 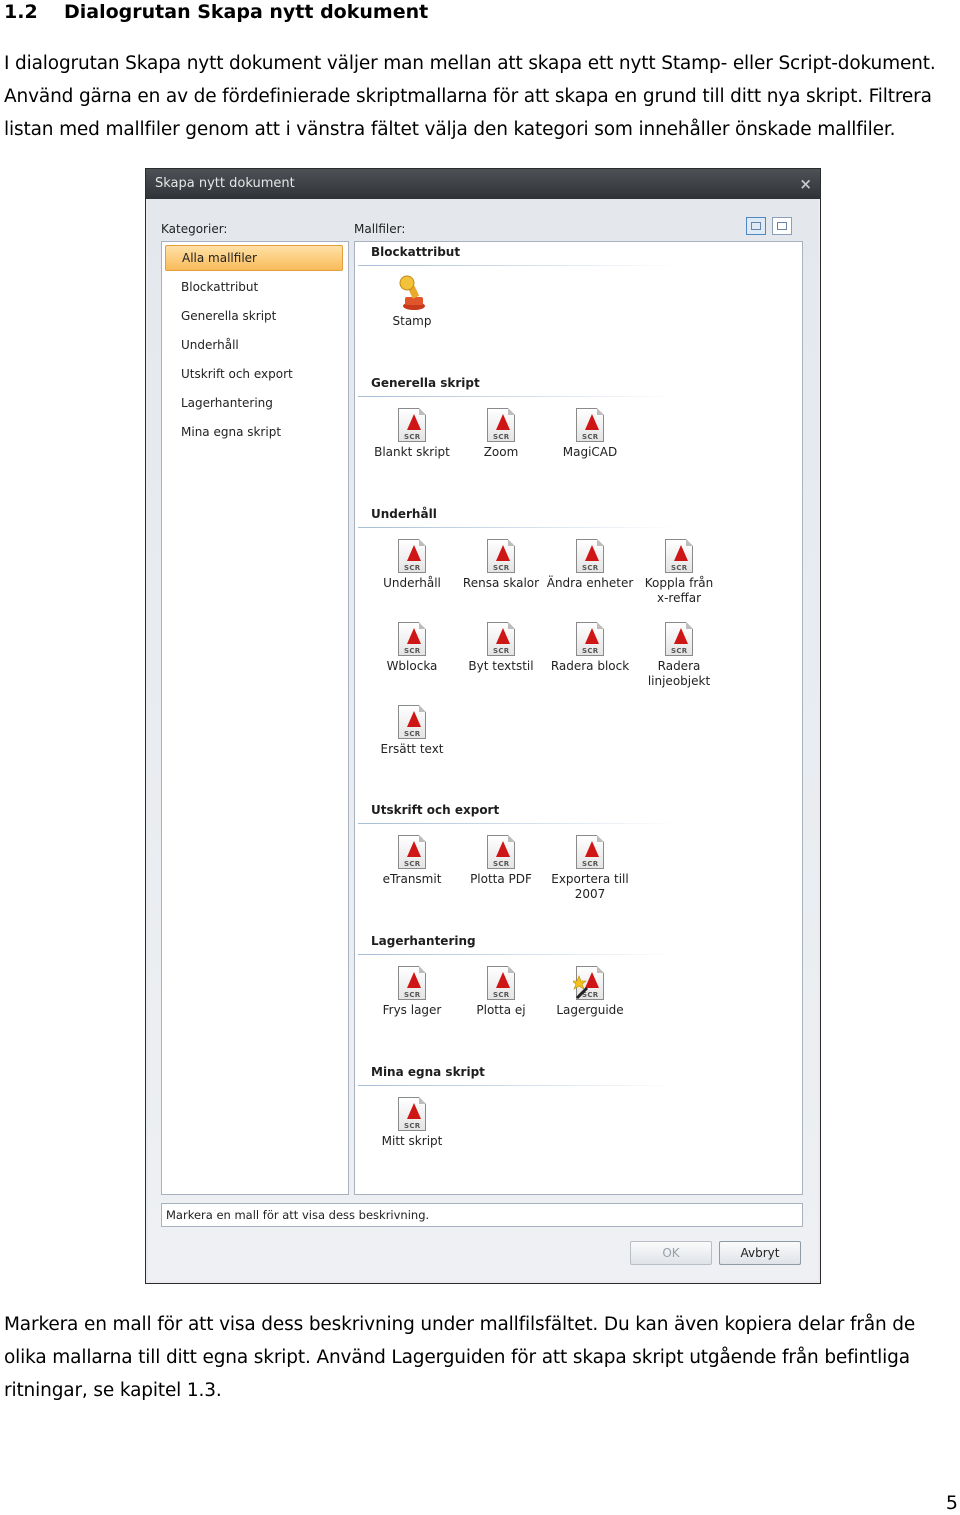 I want to click on template-name: Radera block, so click(x=590, y=666).